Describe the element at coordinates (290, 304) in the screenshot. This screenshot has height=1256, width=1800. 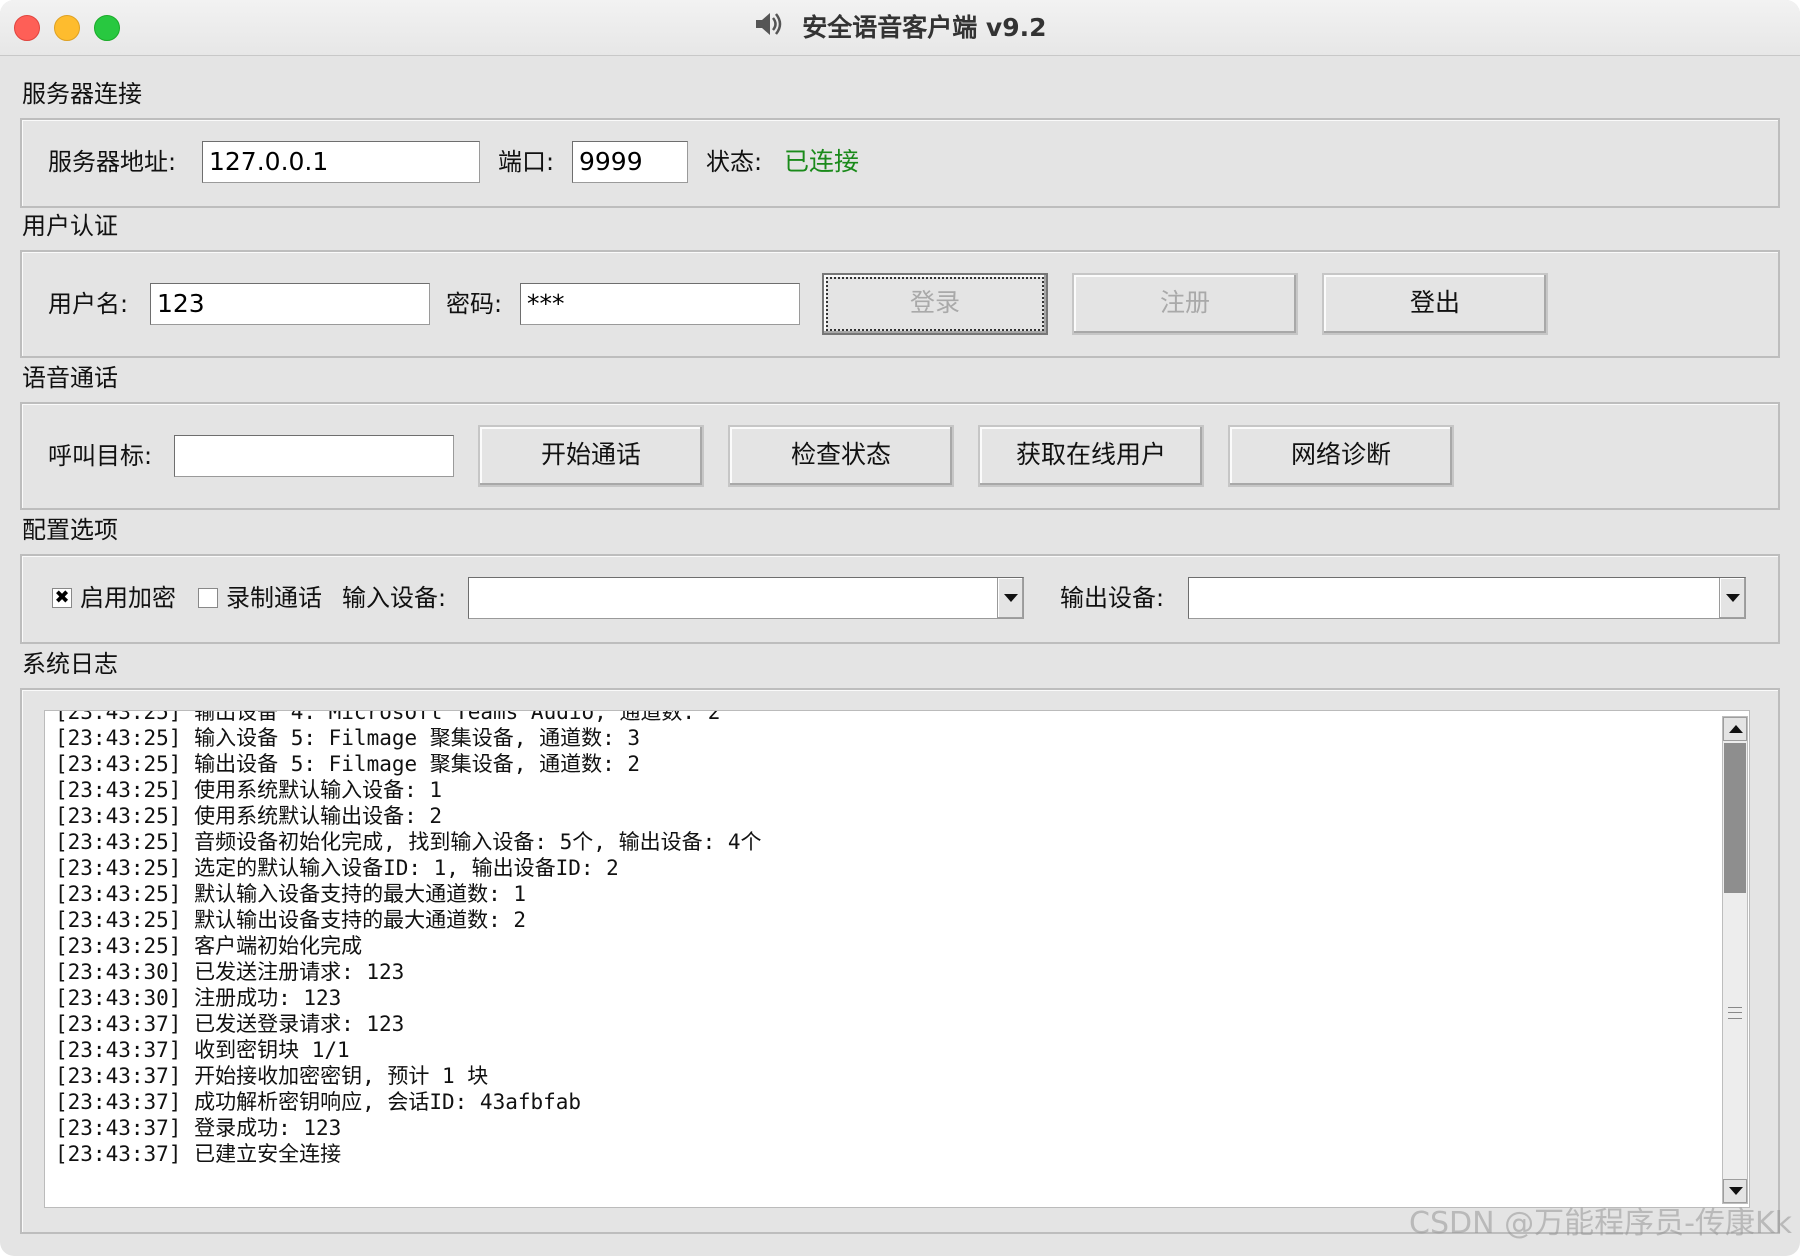
I see `username-input: 123` at that location.